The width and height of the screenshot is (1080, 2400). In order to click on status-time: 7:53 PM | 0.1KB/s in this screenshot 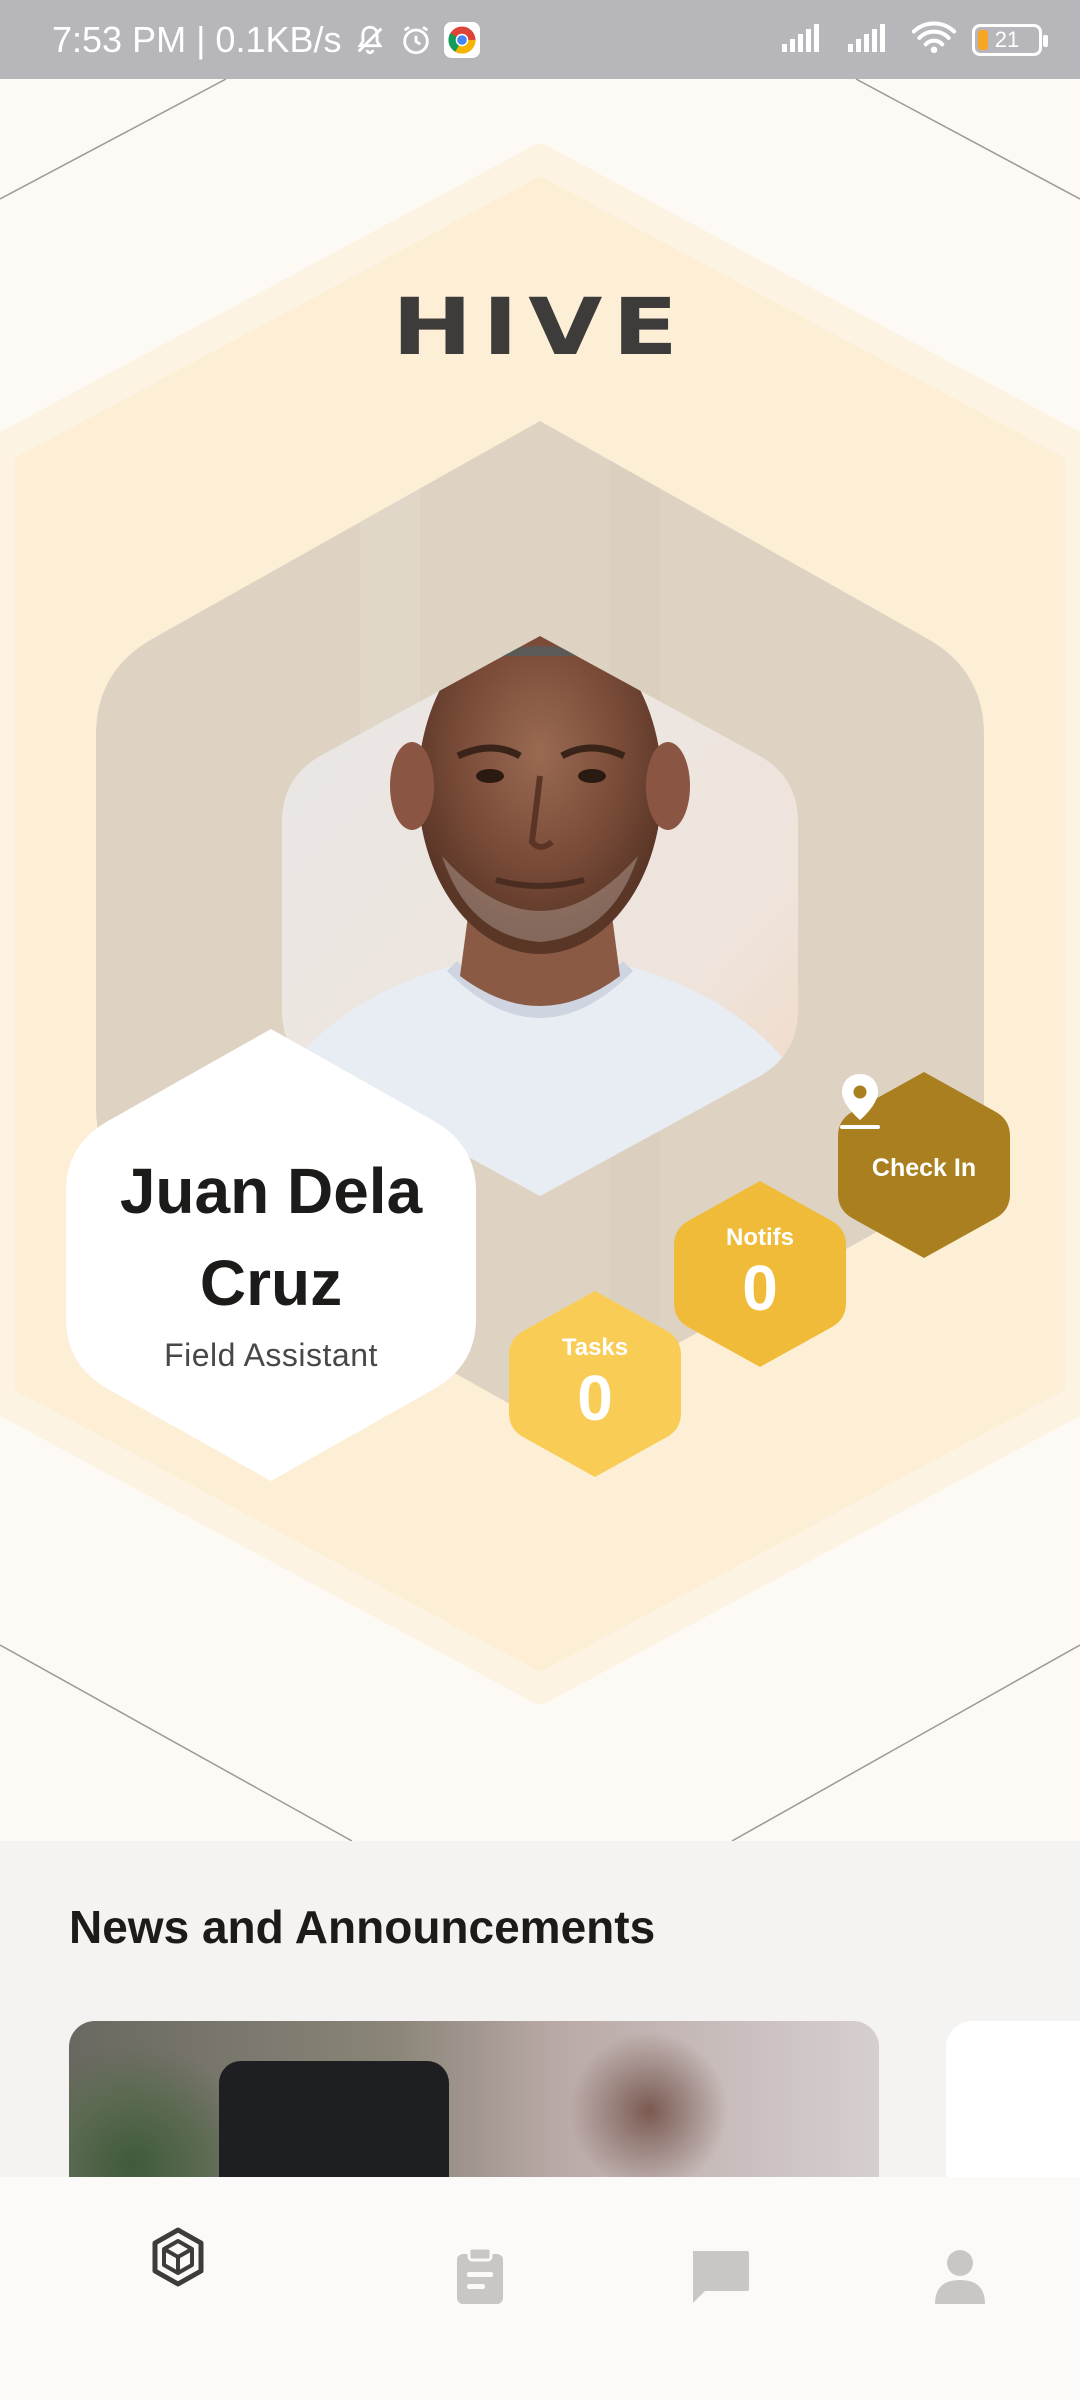, I will do `click(197, 39)`.